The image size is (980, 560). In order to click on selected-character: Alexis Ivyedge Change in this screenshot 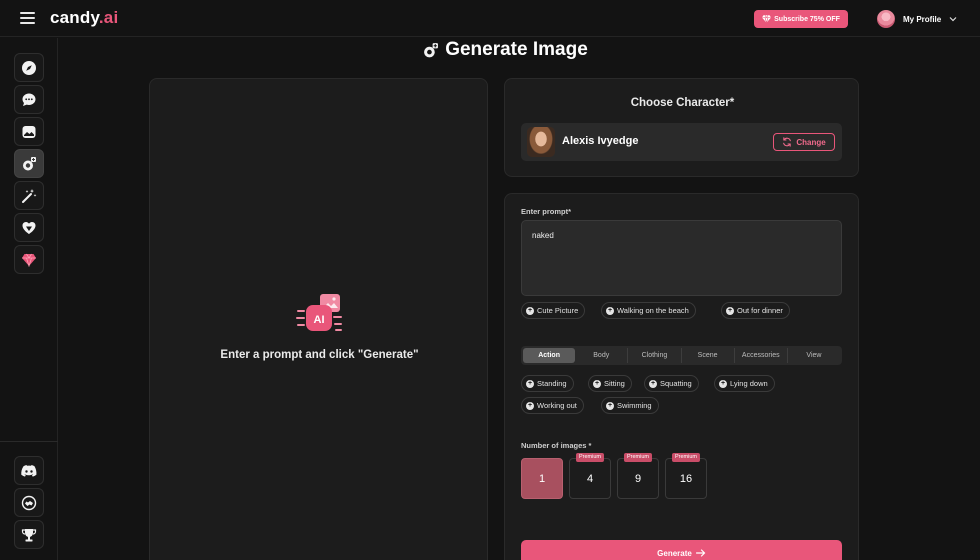, I will do `click(681, 142)`.